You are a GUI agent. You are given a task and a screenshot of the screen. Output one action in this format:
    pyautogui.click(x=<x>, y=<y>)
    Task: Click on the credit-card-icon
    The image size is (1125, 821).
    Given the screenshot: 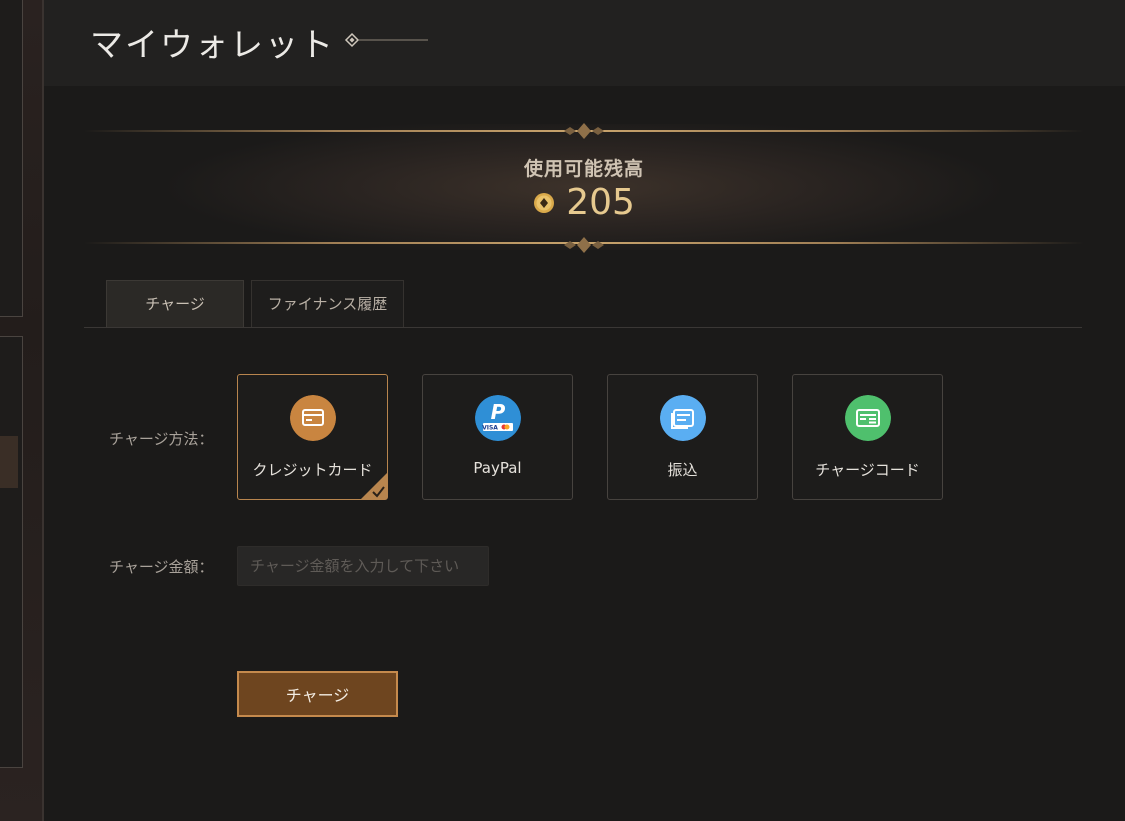 What is the action you would take?
    pyautogui.click(x=313, y=418)
    